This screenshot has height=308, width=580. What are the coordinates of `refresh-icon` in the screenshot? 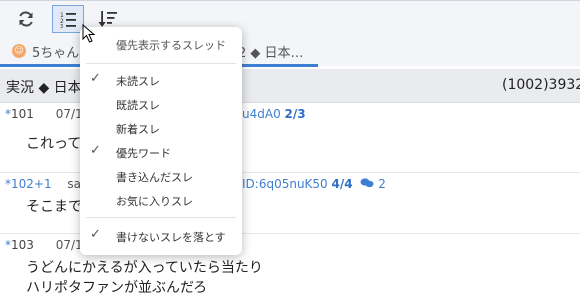 It's located at (26, 19).